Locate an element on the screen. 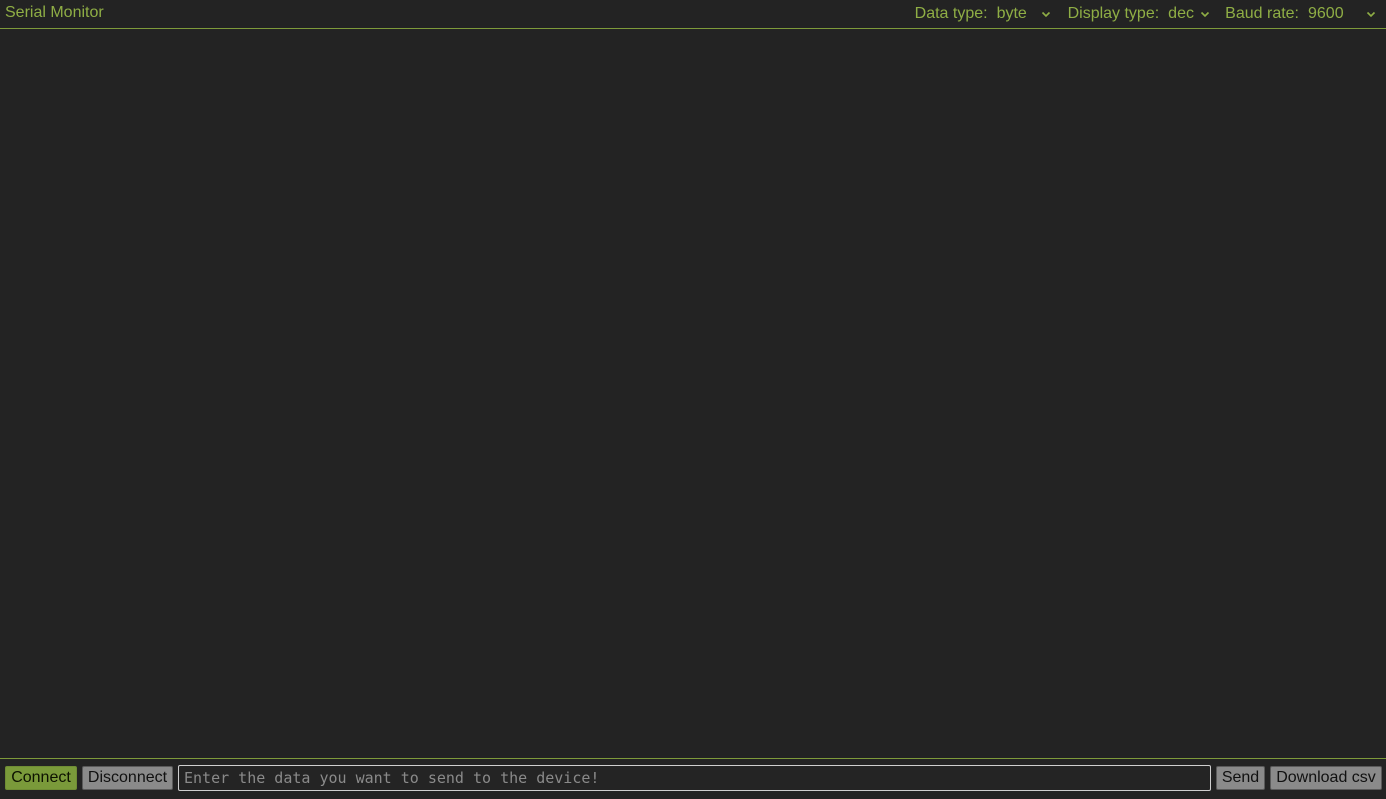 This screenshot has height=799, width=1386. download-csv-button: Download csv is located at coordinates (1326, 778).